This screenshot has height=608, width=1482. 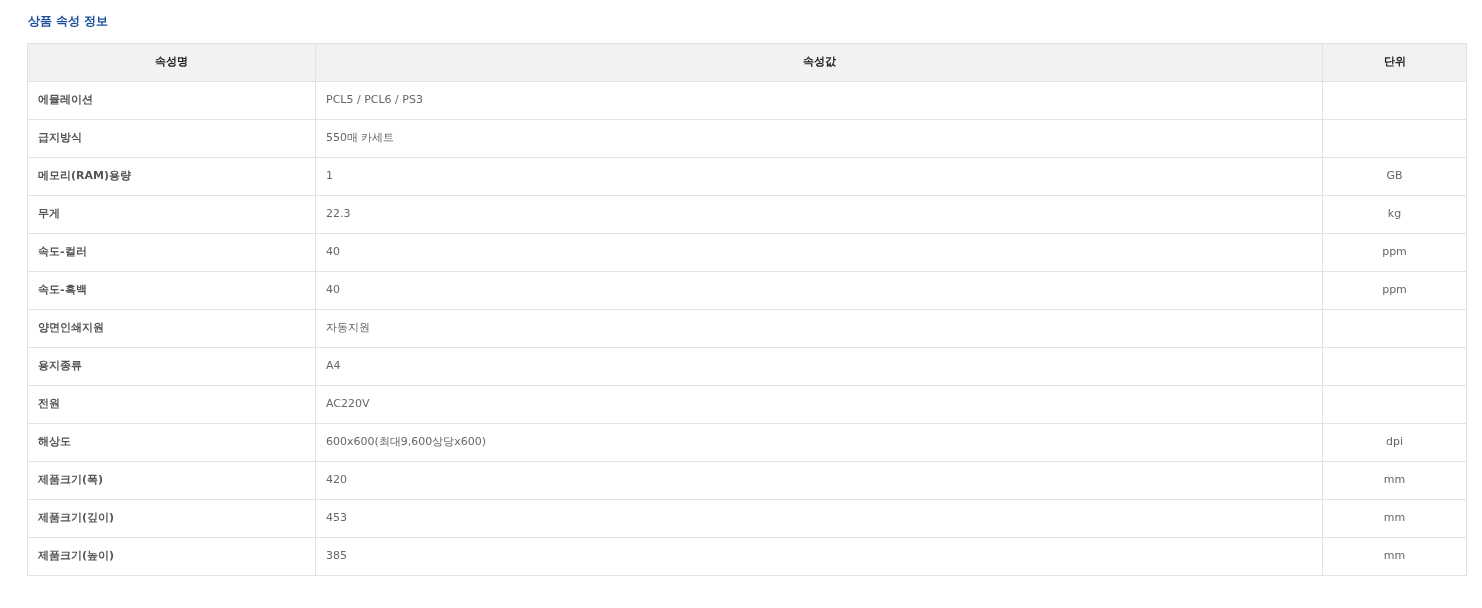 What do you see at coordinates (819, 405) in the screenshot?
I see `table-cell: AC220V` at bounding box center [819, 405].